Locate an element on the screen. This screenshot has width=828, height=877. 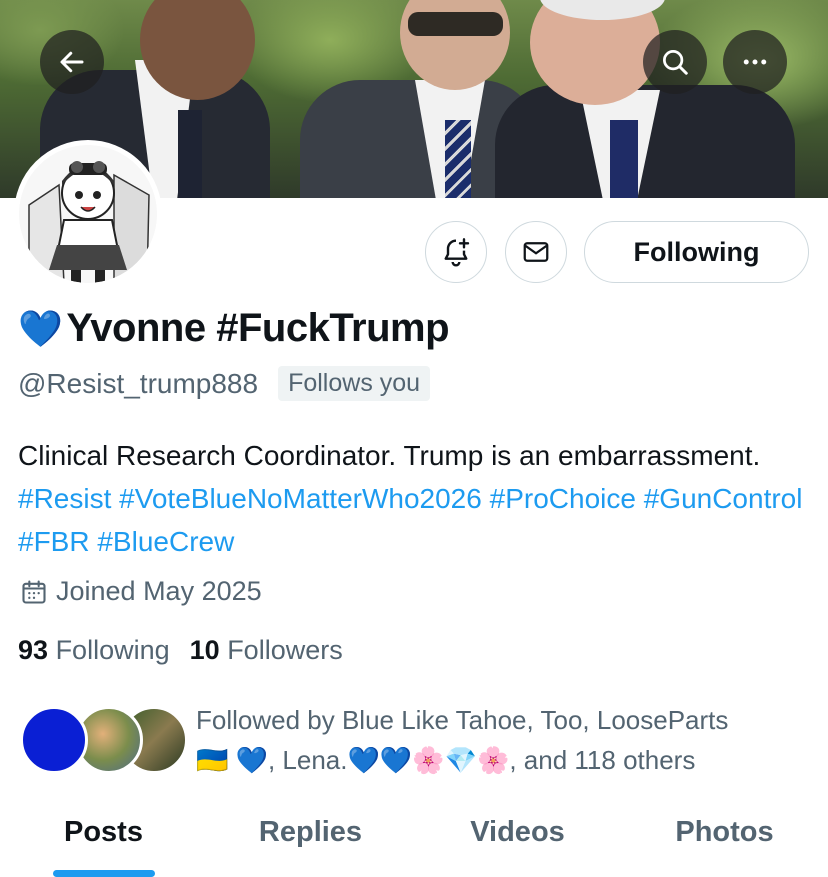
follows-you-badge: Follows you is located at coordinates (354, 383).